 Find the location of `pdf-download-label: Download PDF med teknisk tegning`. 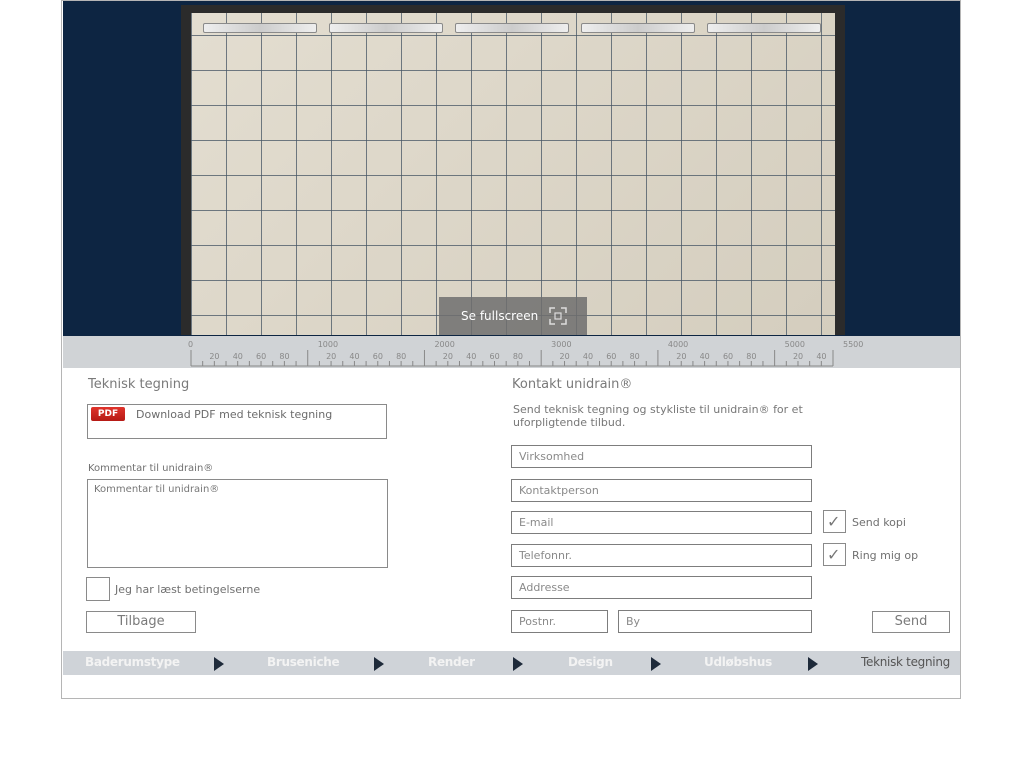

pdf-download-label: Download PDF med teknisk tegning is located at coordinates (234, 414).